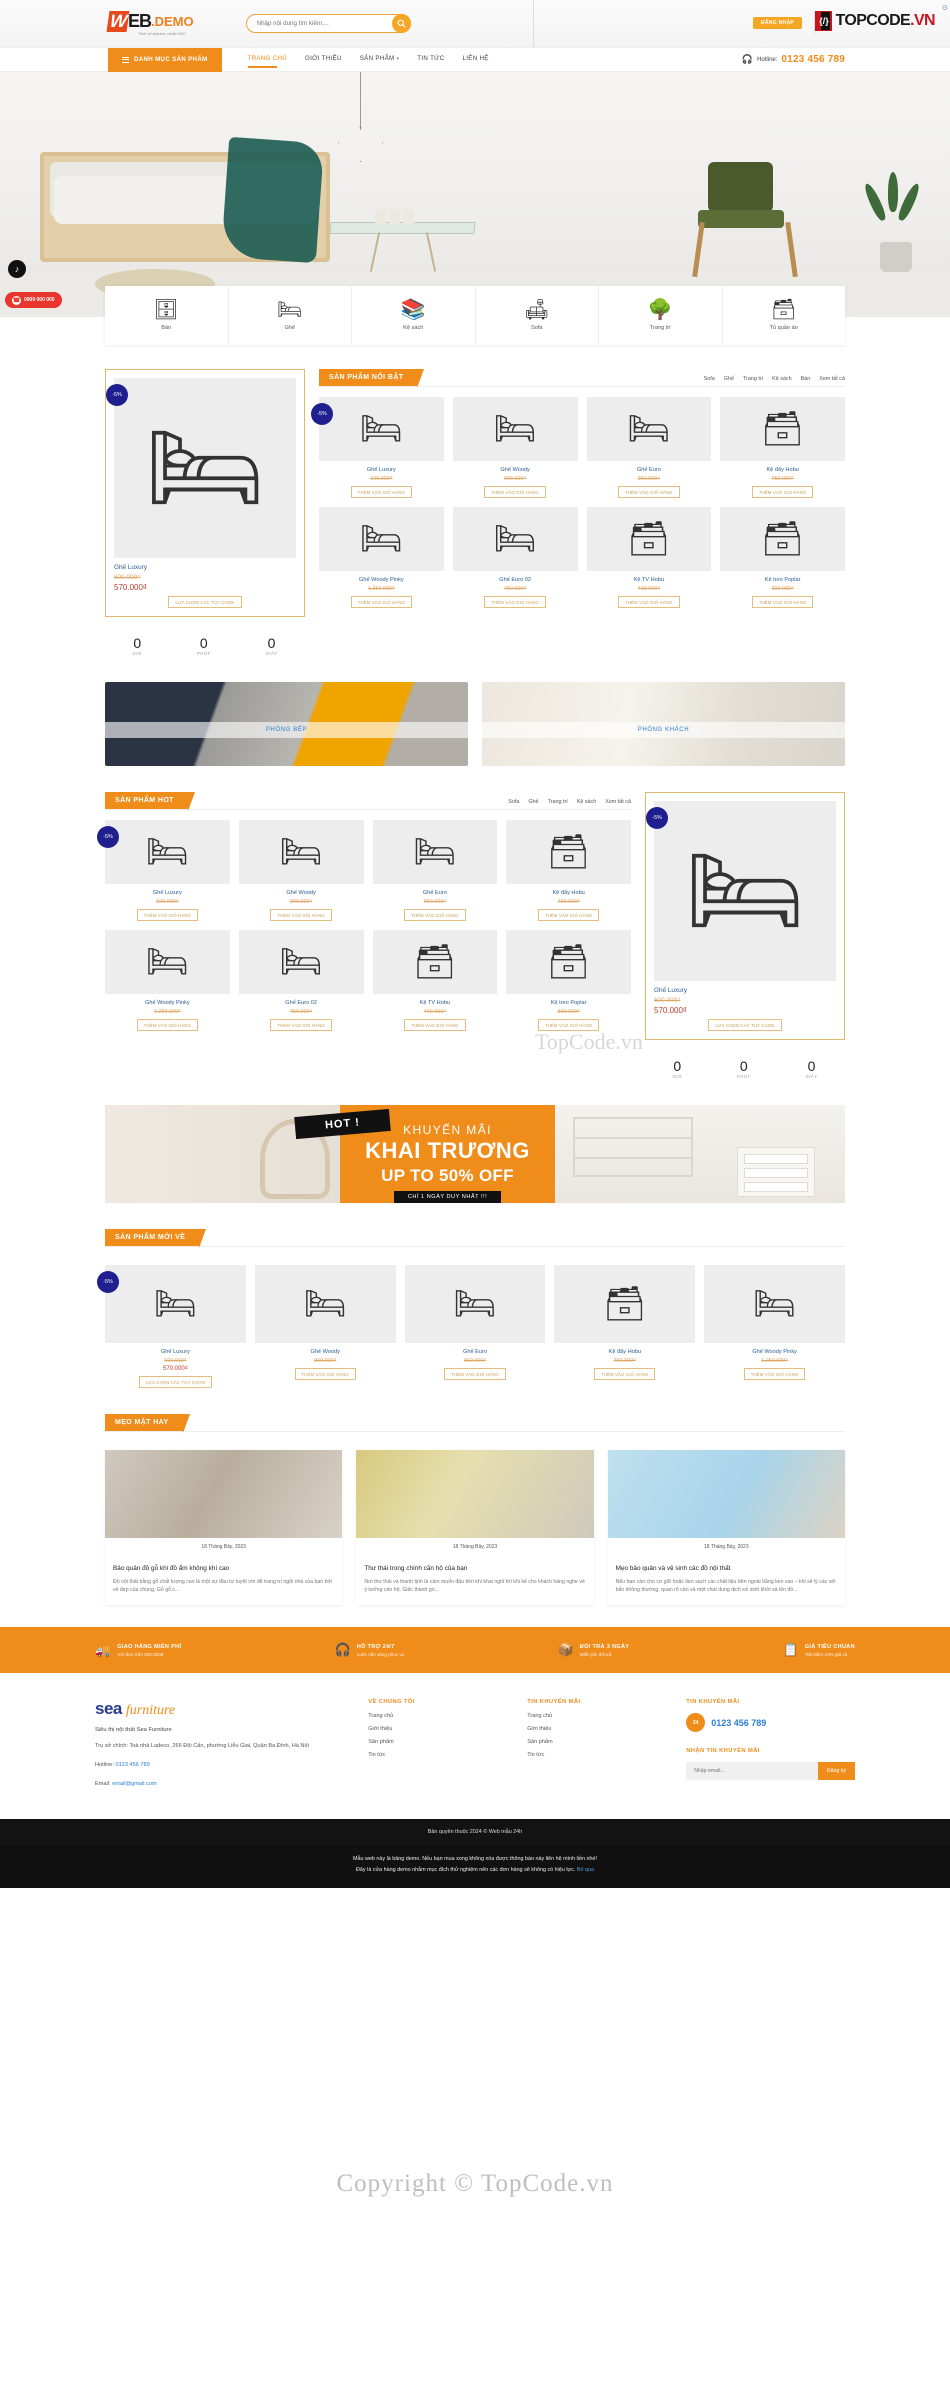  I want to click on nav-item-home: TRANG CHỦ, so click(267, 61).